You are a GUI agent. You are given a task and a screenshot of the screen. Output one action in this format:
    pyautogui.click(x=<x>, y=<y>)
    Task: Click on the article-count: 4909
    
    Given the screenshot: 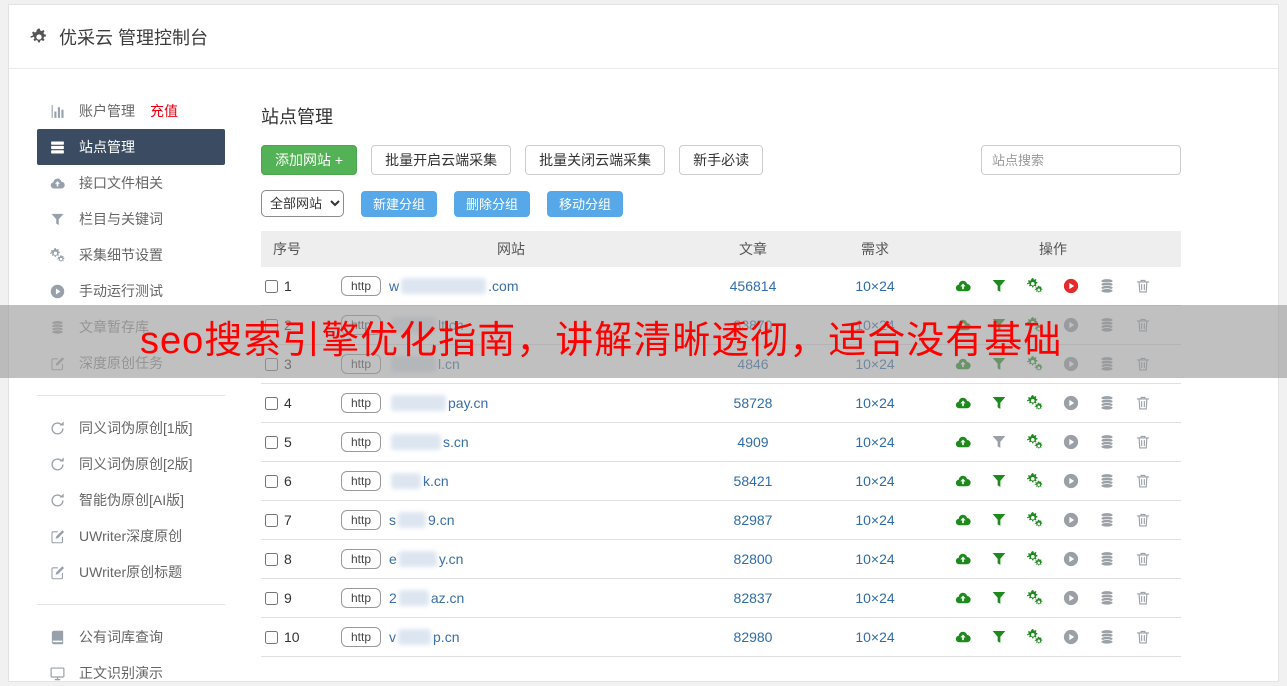 What is the action you would take?
    pyautogui.click(x=753, y=442)
    